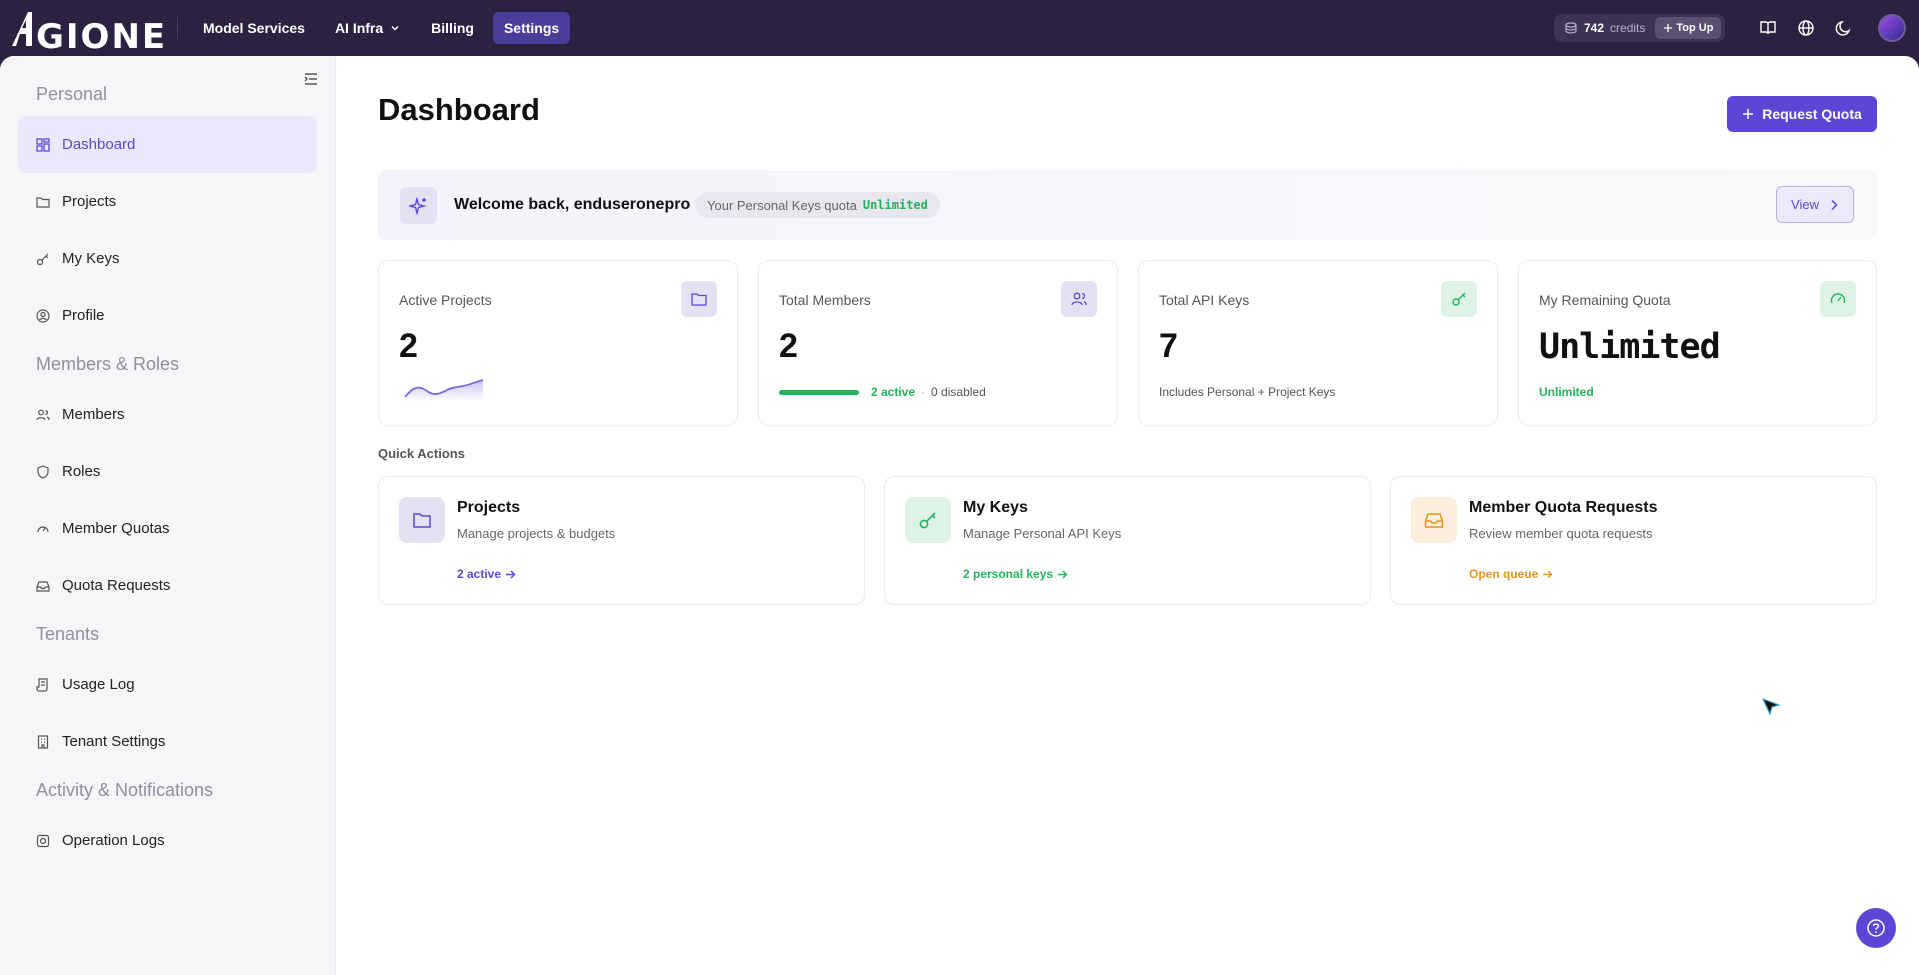 This screenshot has width=1919, height=975. I want to click on page-title: Dashboard, so click(459, 109).